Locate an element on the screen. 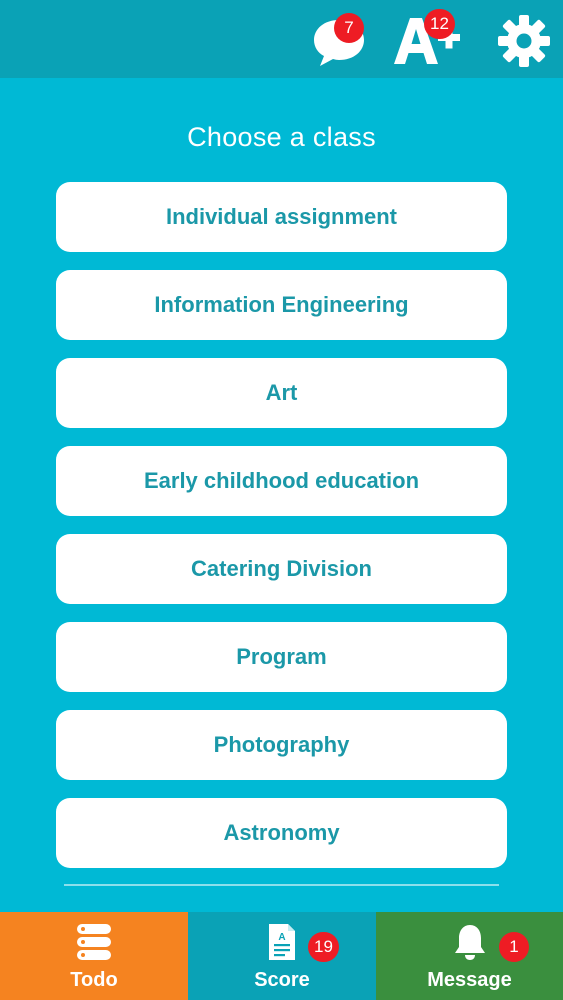 The height and width of the screenshot is (1000, 563). gear-icon is located at coordinates (524, 40).